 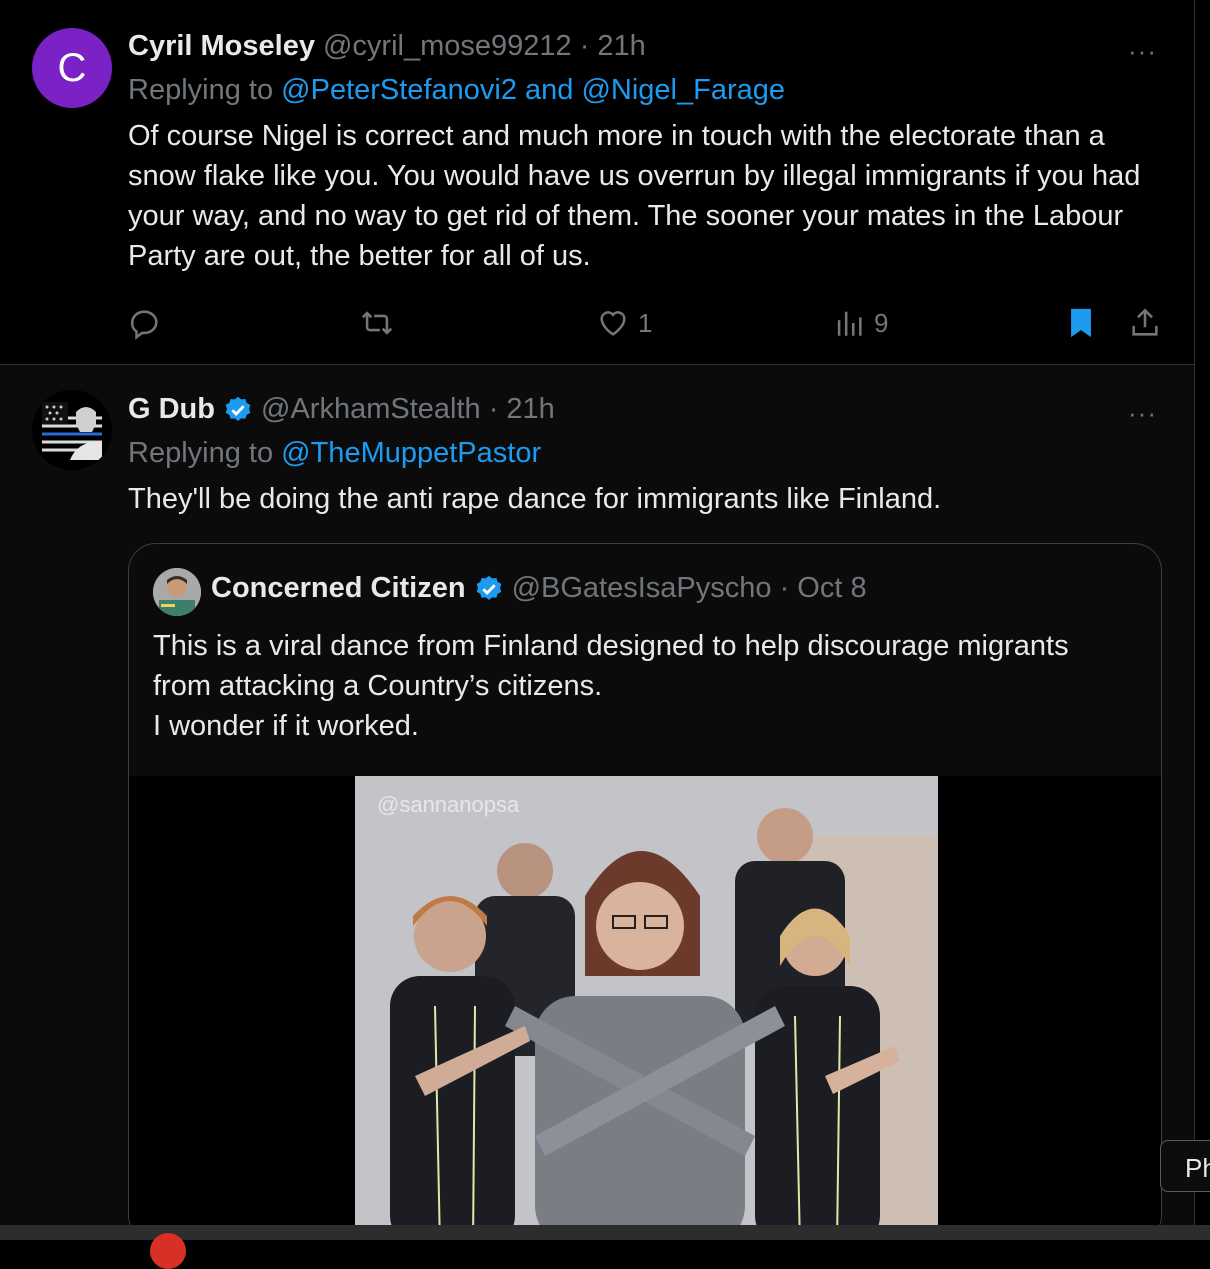 What do you see at coordinates (338, 588) in the screenshot?
I see `quoted-author-name: Concerned Citizen` at bounding box center [338, 588].